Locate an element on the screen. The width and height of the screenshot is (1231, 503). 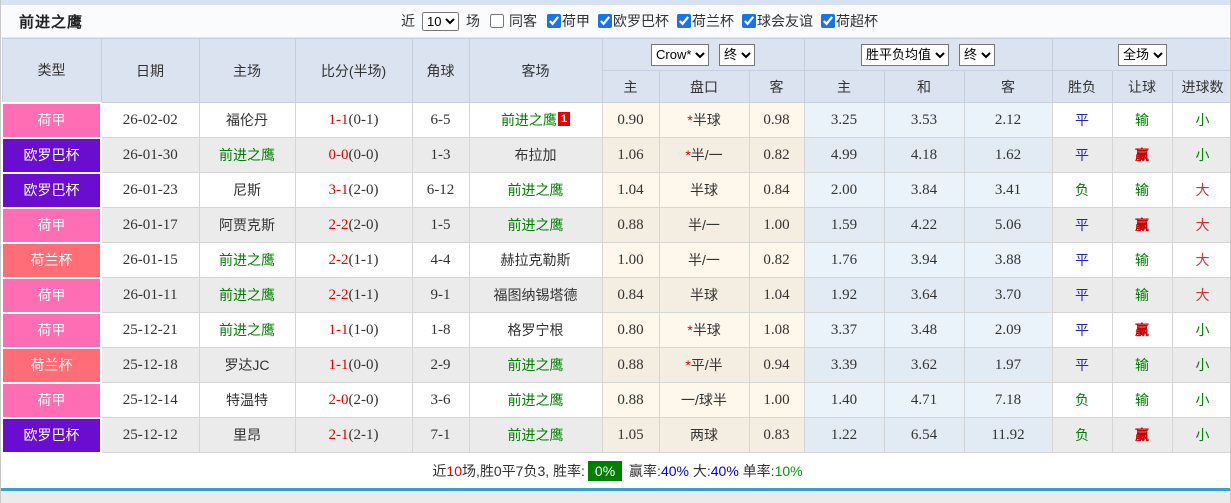
avg-lose-odds: 5.06 is located at coordinates (1008, 225).